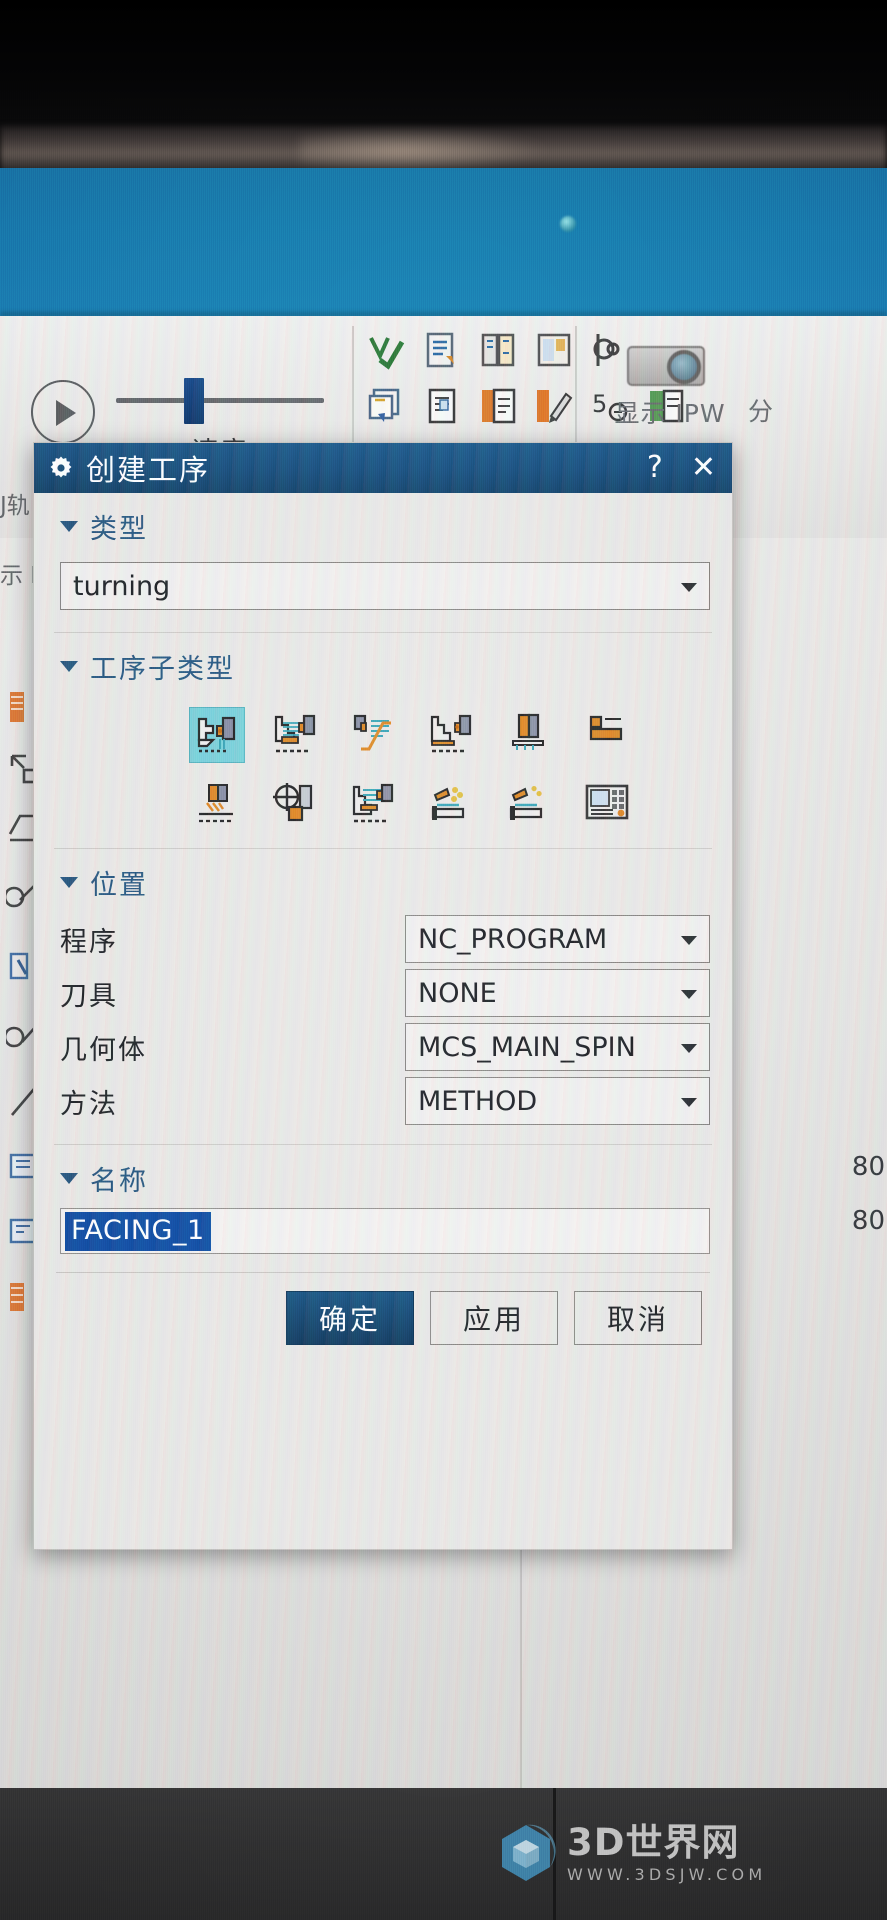  I want to click on name-input: FACING_1, so click(385, 1231).